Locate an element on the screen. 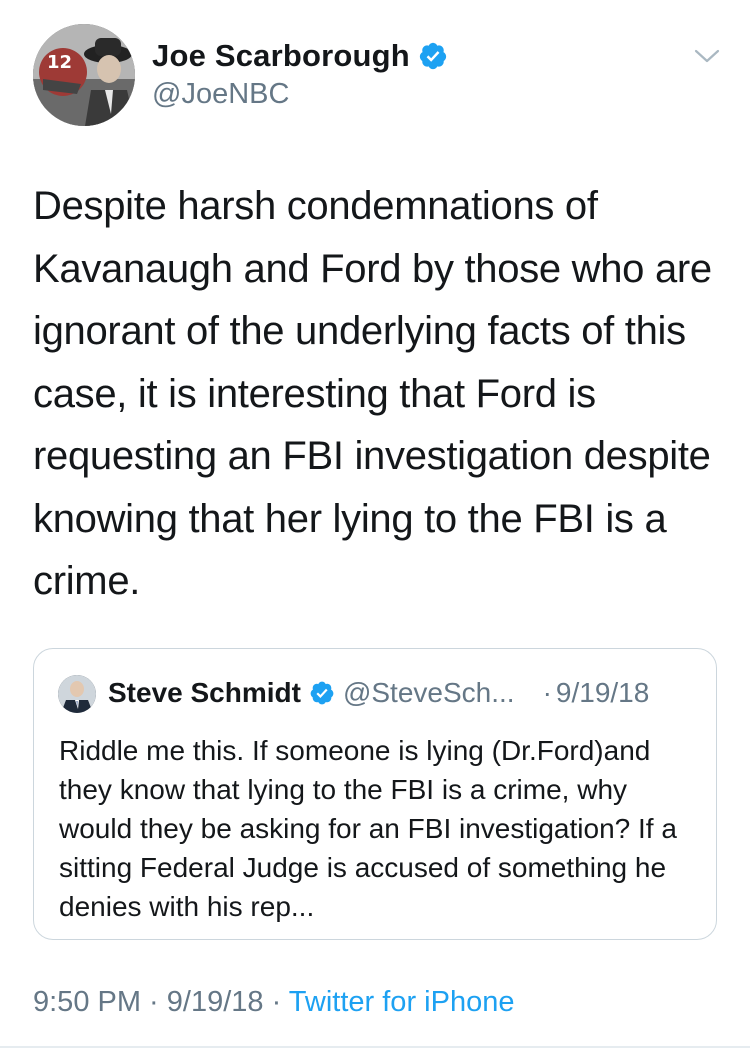  quoted-display-name: Steve Schmidt is located at coordinates (204, 692).